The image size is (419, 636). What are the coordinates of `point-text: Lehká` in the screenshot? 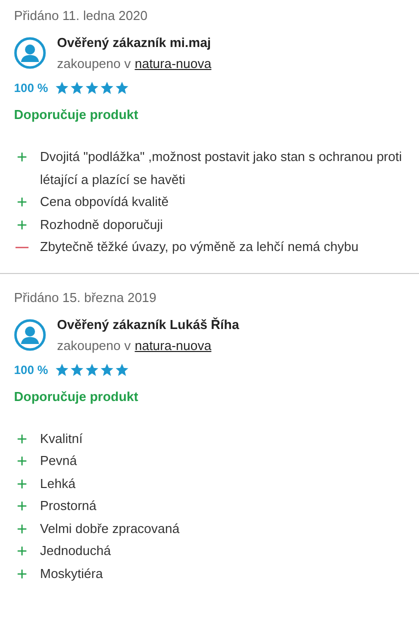 It's located at (58, 483).